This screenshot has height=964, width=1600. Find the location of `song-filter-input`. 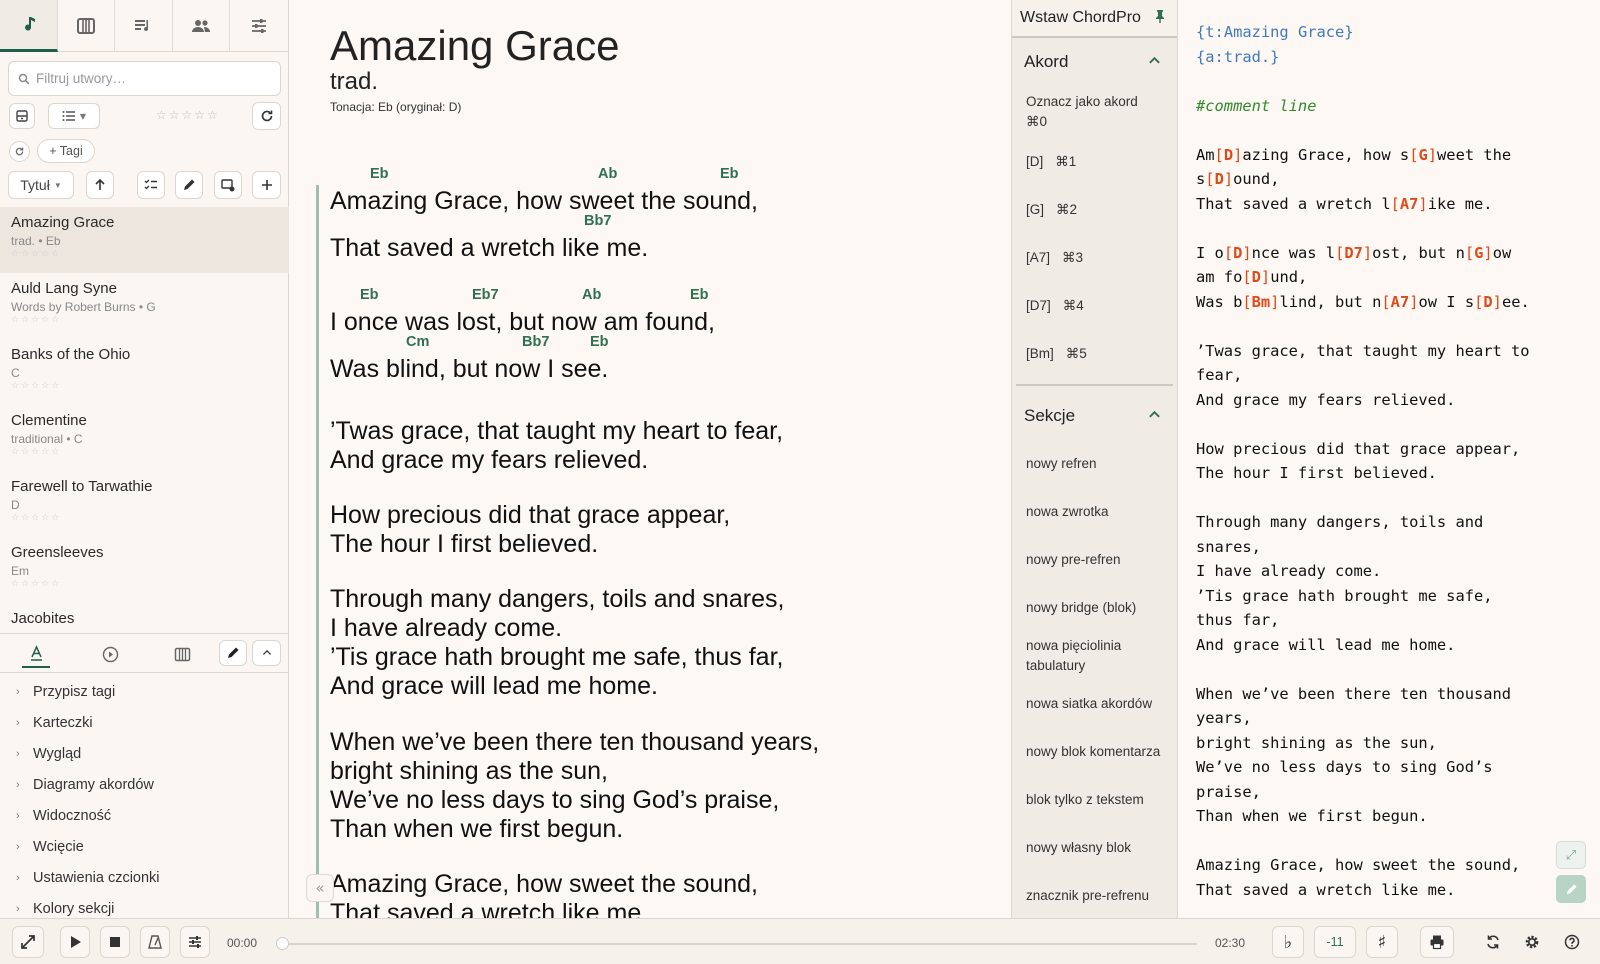

song-filter-input is located at coordinates (153, 78).